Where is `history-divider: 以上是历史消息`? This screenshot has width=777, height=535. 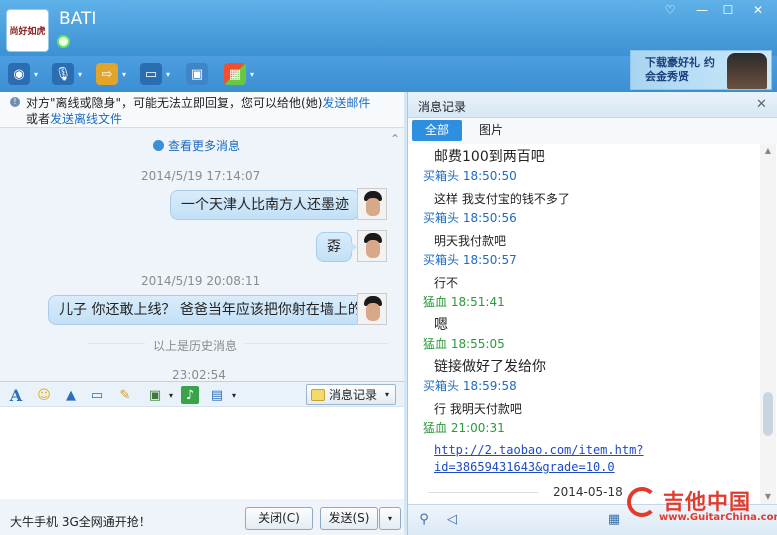
history-divider: 以上是历史消息 is located at coordinates (195, 345).